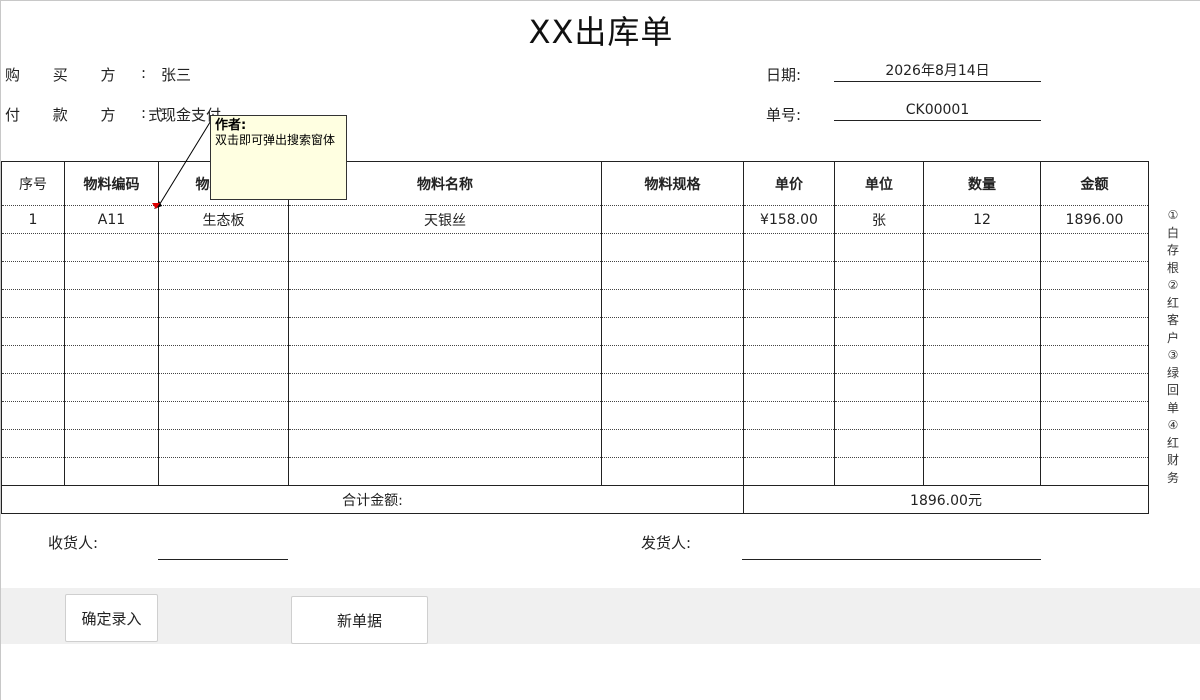 The image size is (1200, 700). What do you see at coordinates (111, 618) in the screenshot?
I see `confirm-entry-button: 确定录入` at bounding box center [111, 618].